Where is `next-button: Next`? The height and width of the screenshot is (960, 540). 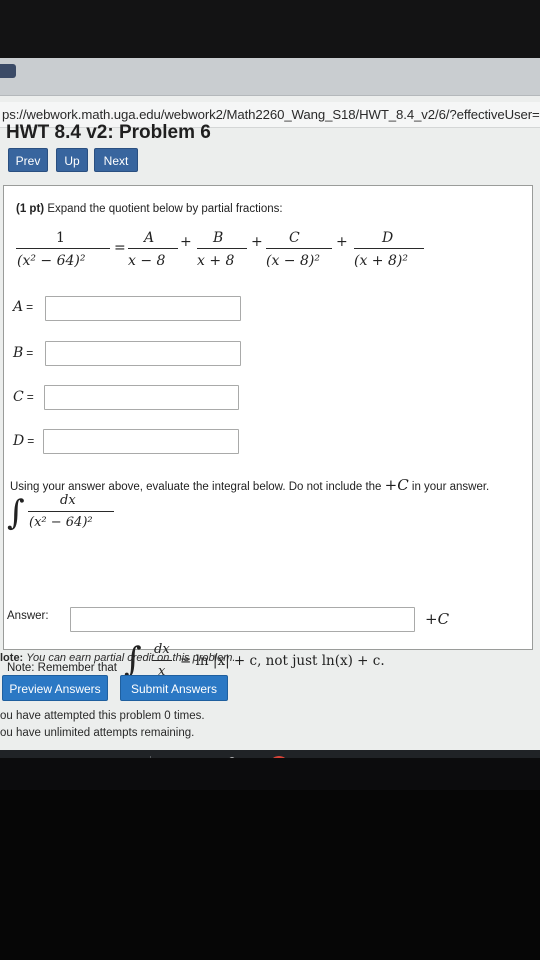 next-button: Next is located at coordinates (116, 160).